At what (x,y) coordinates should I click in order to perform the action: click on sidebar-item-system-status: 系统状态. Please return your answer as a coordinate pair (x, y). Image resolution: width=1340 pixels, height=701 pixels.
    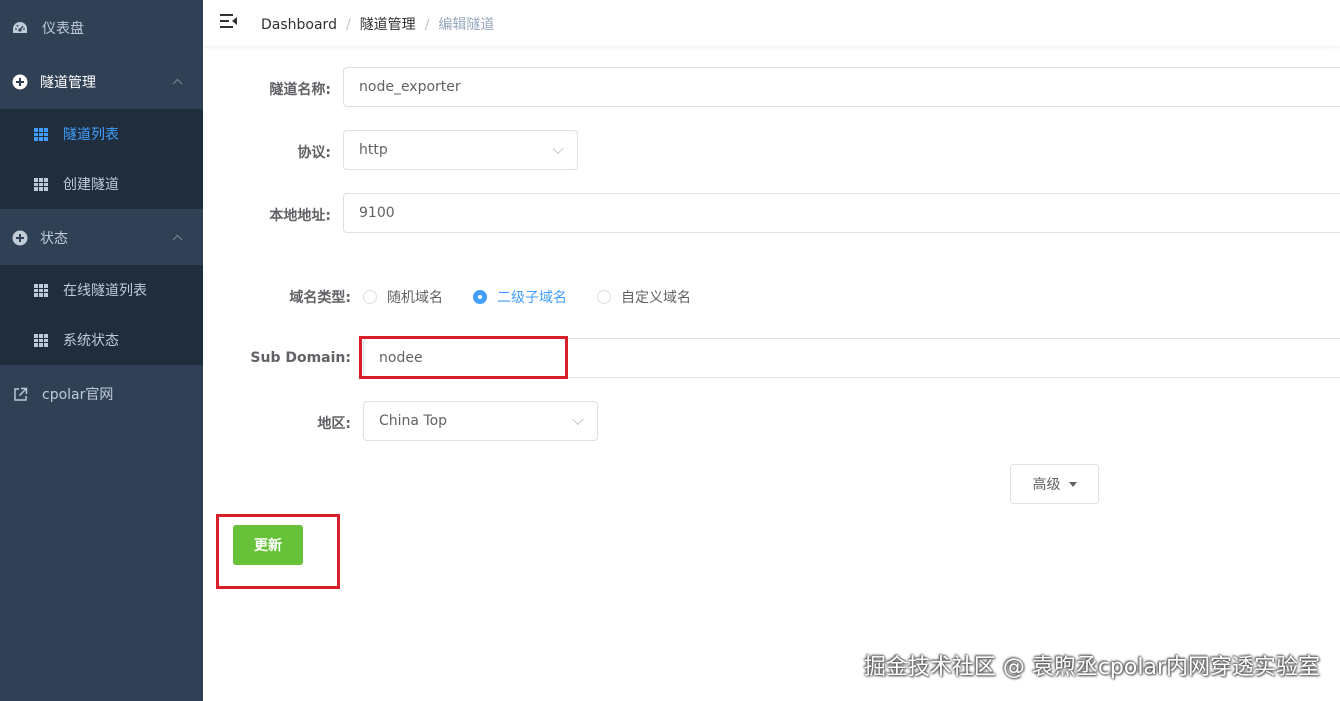
    Looking at the image, I should click on (101, 340).